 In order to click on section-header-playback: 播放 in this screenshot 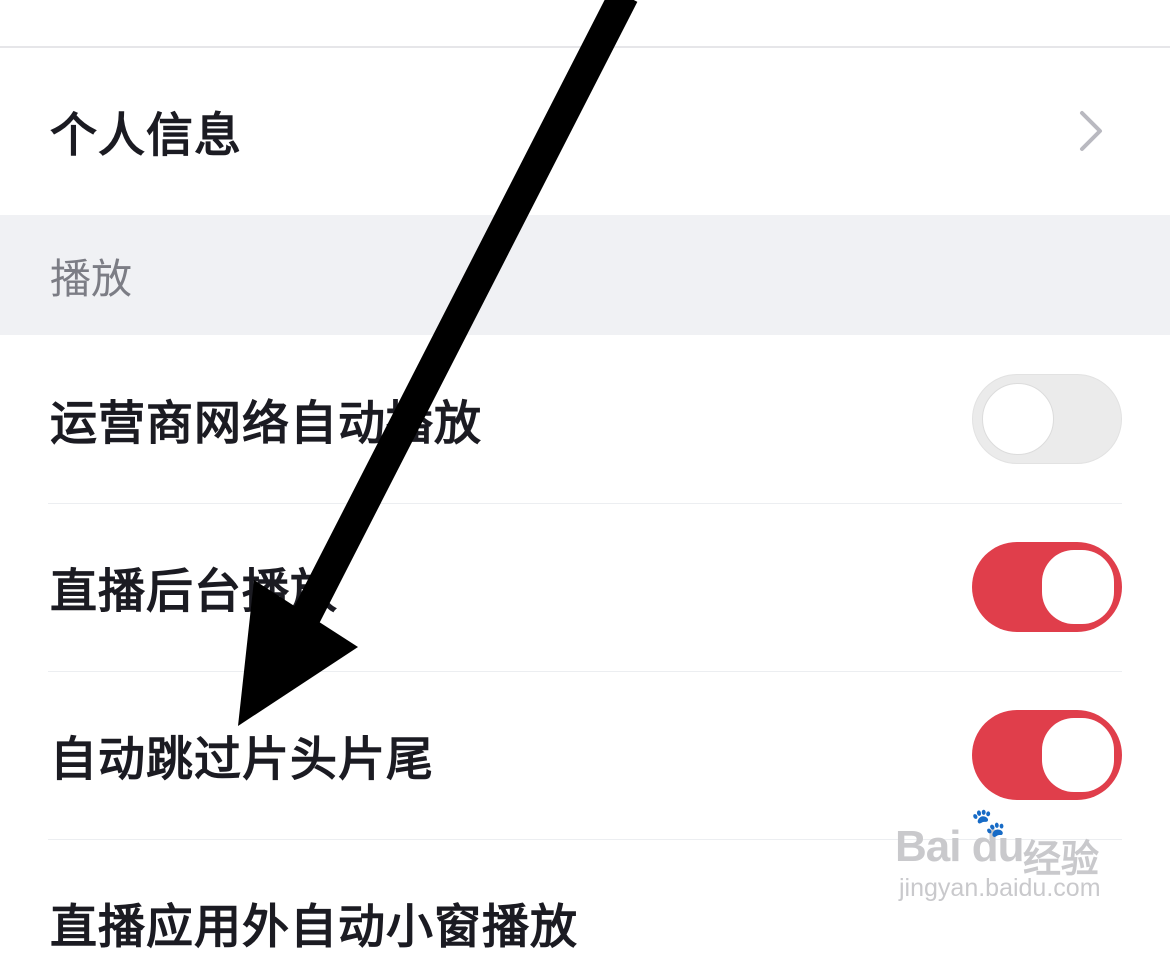, I will do `click(585, 275)`.